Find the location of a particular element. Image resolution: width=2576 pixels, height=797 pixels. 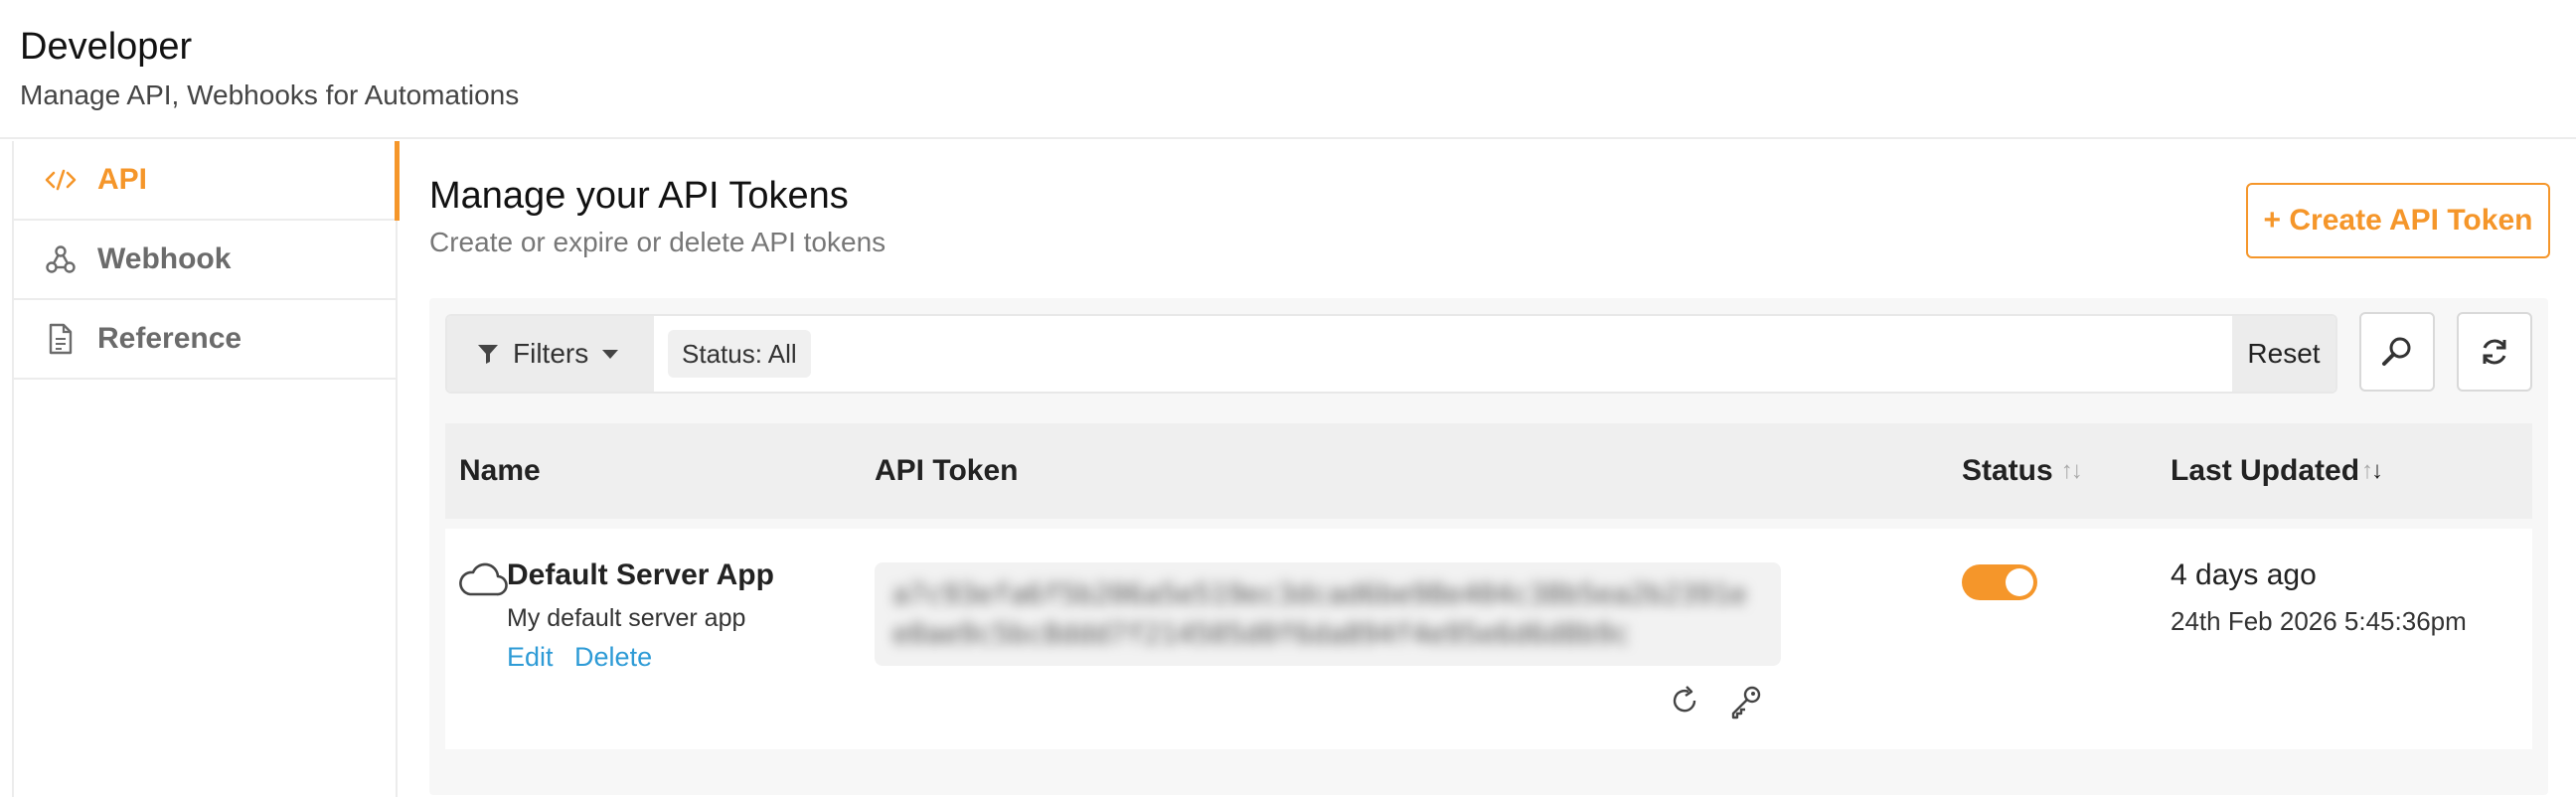

last-updated-absolute: 24th Feb 2026 5:45:36pm is located at coordinates (2319, 621).